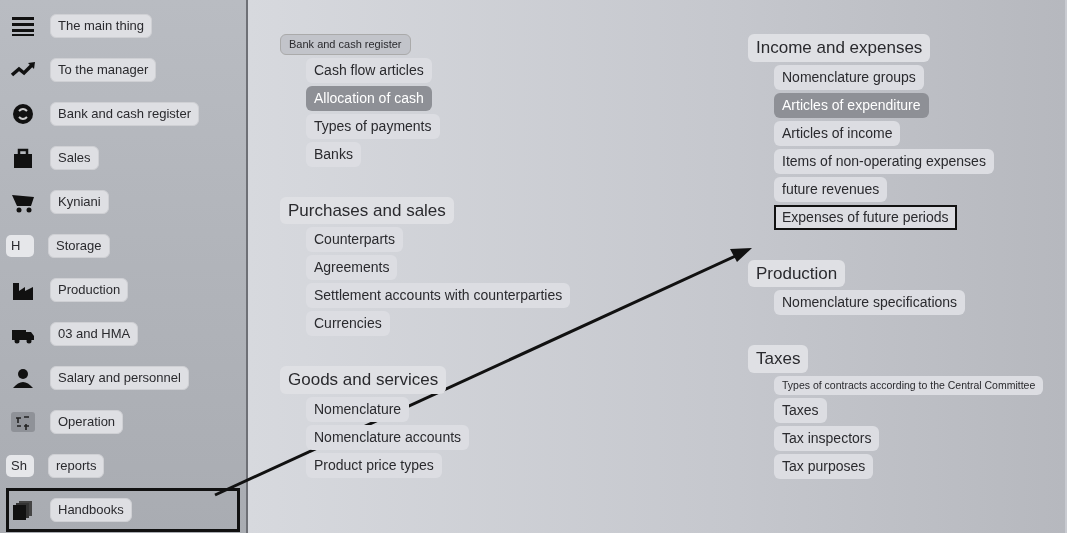 Image resolution: width=1067 pixels, height=533 pixels. Describe the element at coordinates (91, 510) in the screenshot. I see `sidebar-item: Handbooks` at that location.